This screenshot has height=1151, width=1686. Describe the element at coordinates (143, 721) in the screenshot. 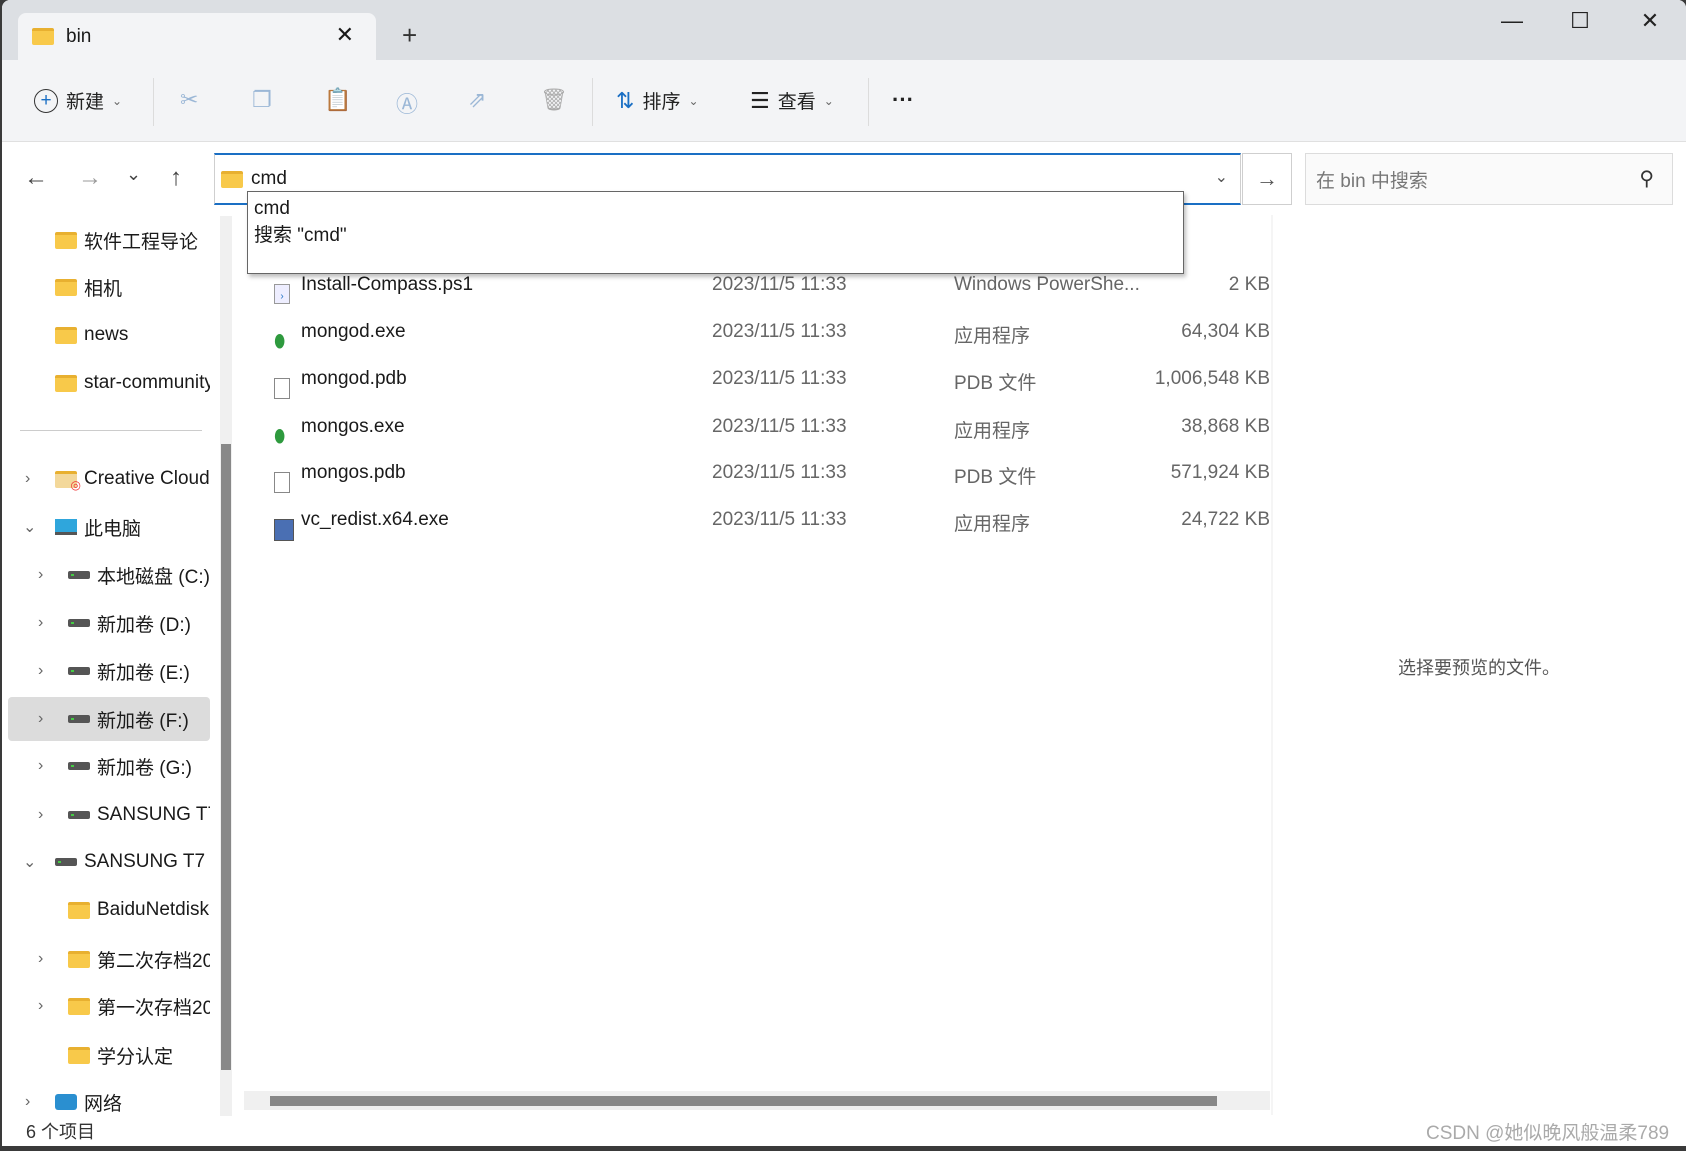

I see `sidebar-item-label: 新加卷 (F:)` at that location.